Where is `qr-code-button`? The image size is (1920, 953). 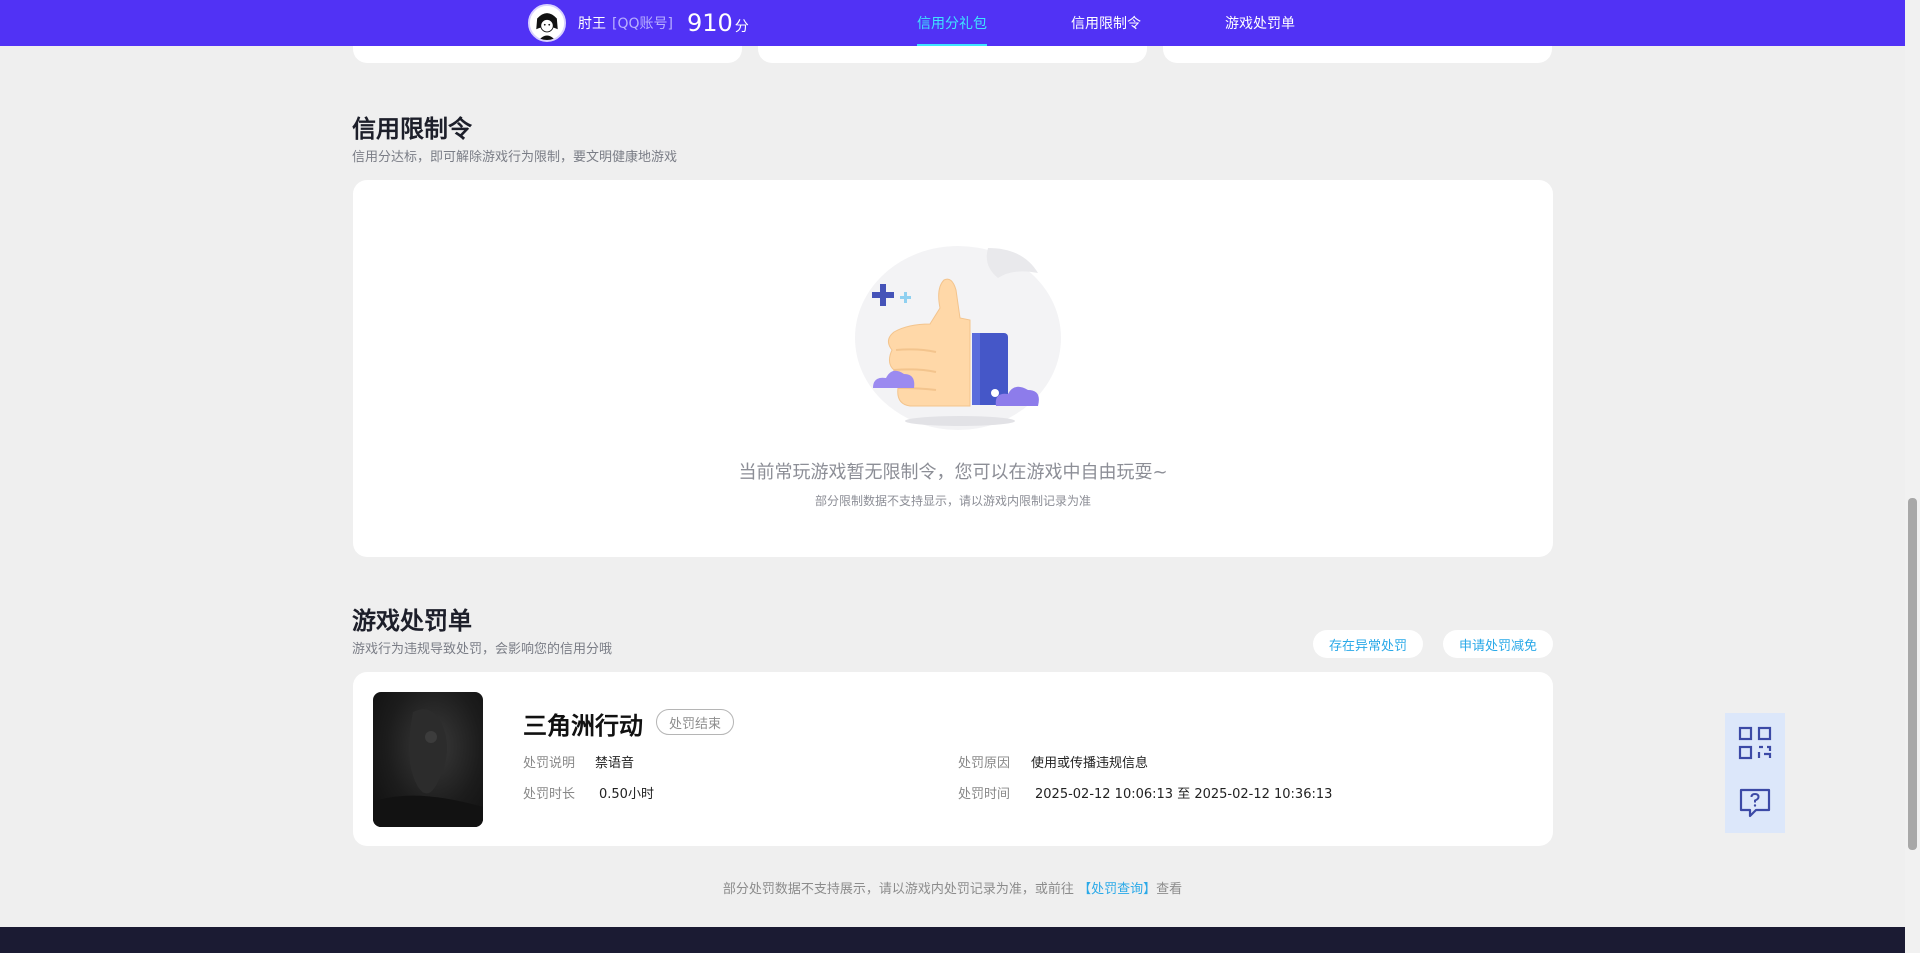
qr-code-button is located at coordinates (1755, 743).